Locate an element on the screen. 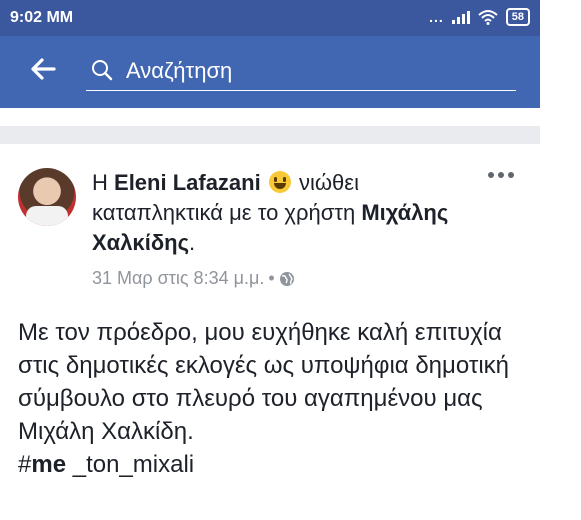  more-options-icon is located at coordinates (501, 175).